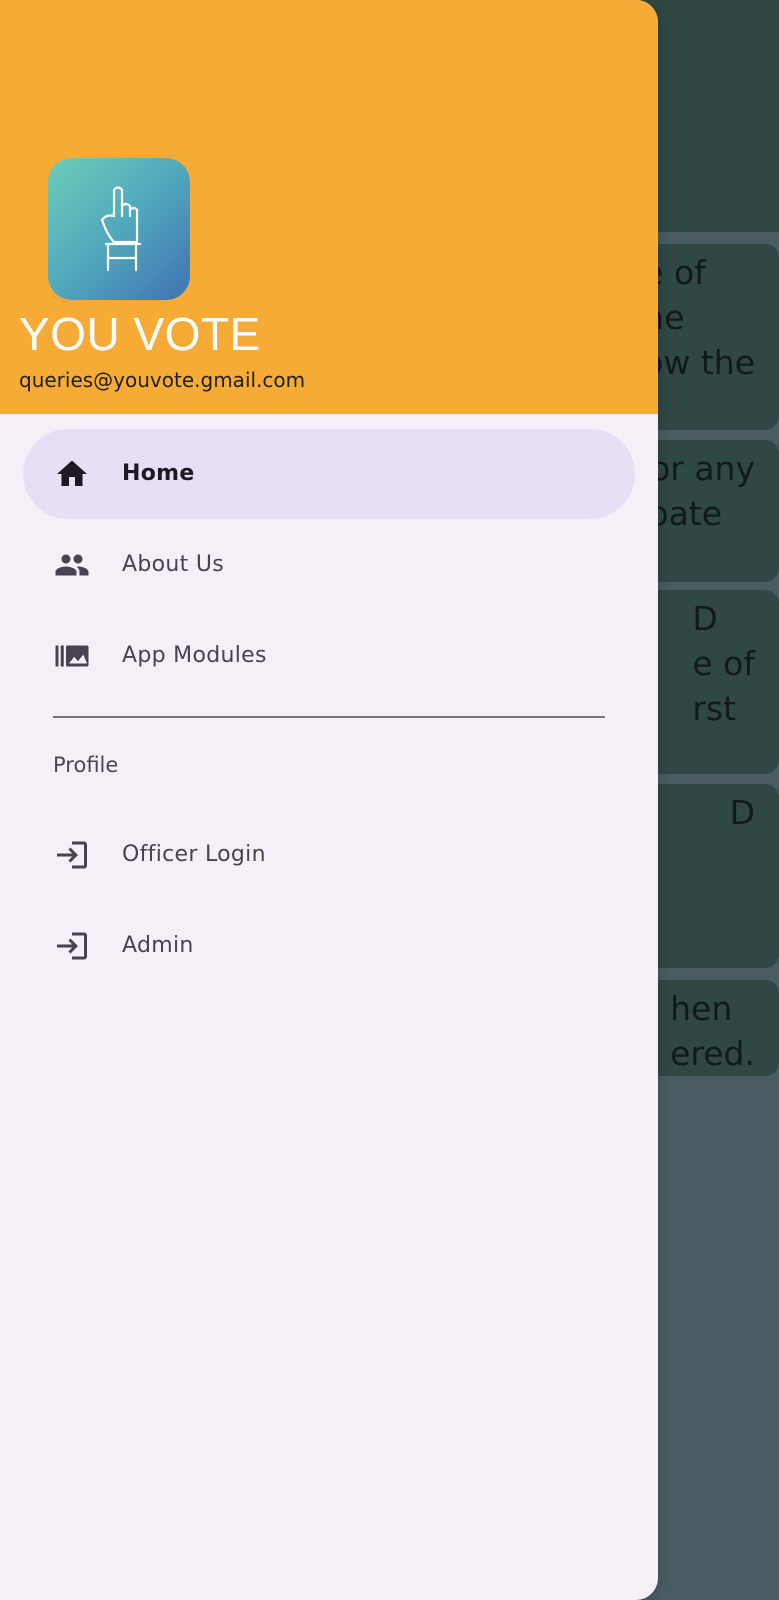 This screenshot has height=1600, width=779. Describe the element at coordinates (712, 1031) in the screenshot. I see `background-card-text: hen ered.` at that location.